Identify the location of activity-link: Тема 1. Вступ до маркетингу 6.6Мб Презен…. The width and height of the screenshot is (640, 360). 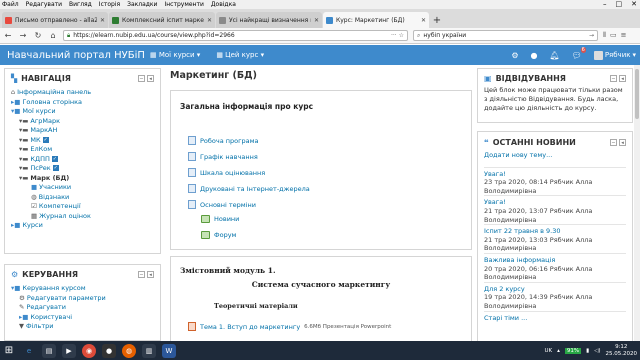
(289, 326).